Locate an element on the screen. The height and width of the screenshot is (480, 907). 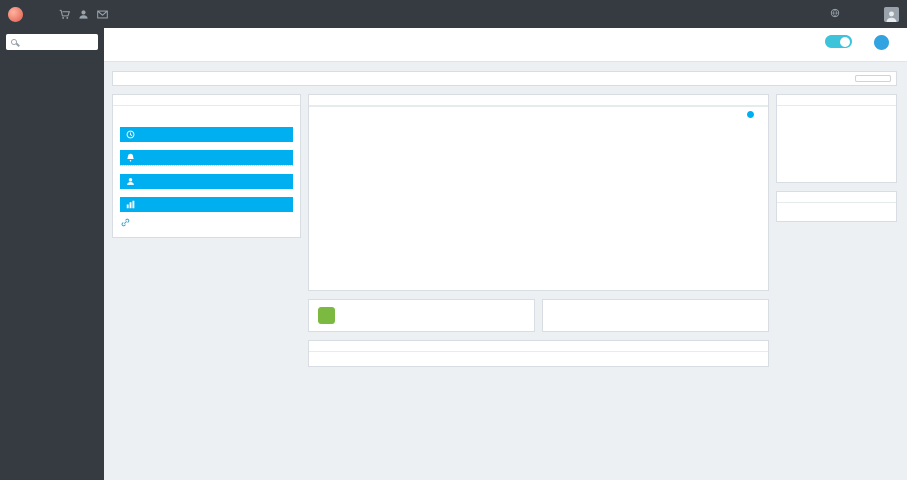
activity-overview-panel is located at coordinates (206, 166).